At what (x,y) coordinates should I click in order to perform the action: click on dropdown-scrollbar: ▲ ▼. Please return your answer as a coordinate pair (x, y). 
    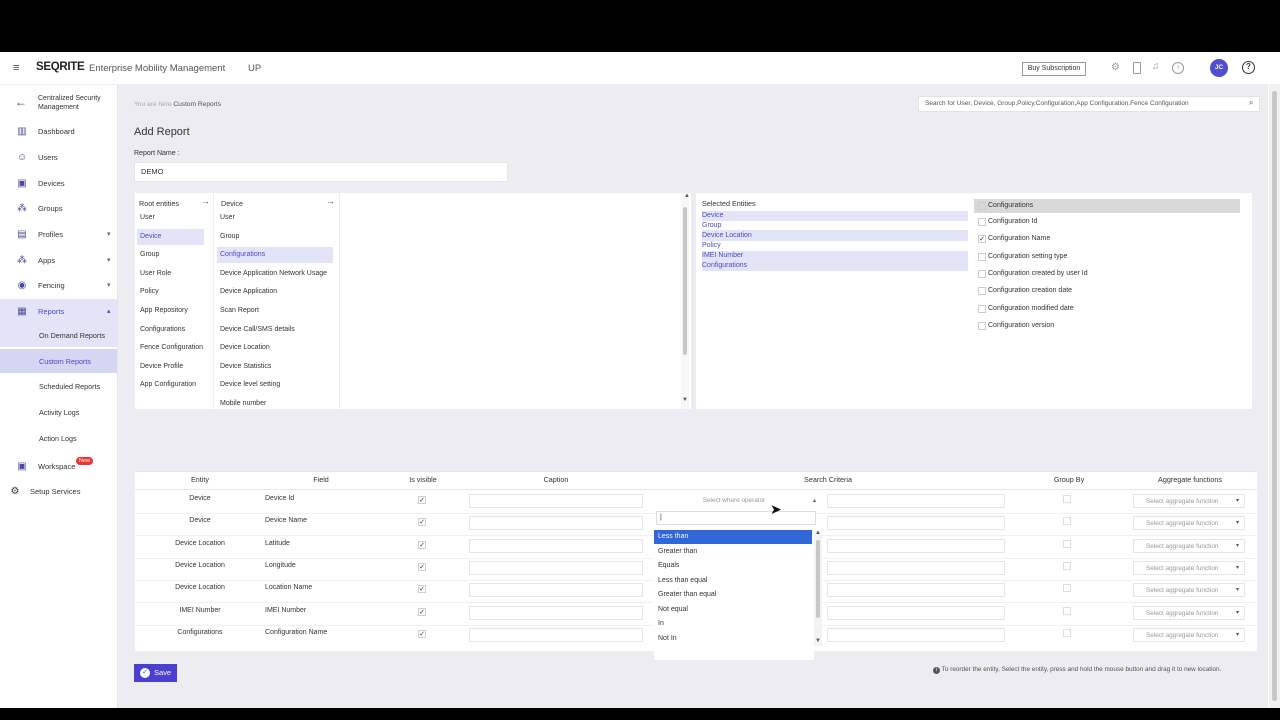
    Looking at the image, I should click on (818, 588).